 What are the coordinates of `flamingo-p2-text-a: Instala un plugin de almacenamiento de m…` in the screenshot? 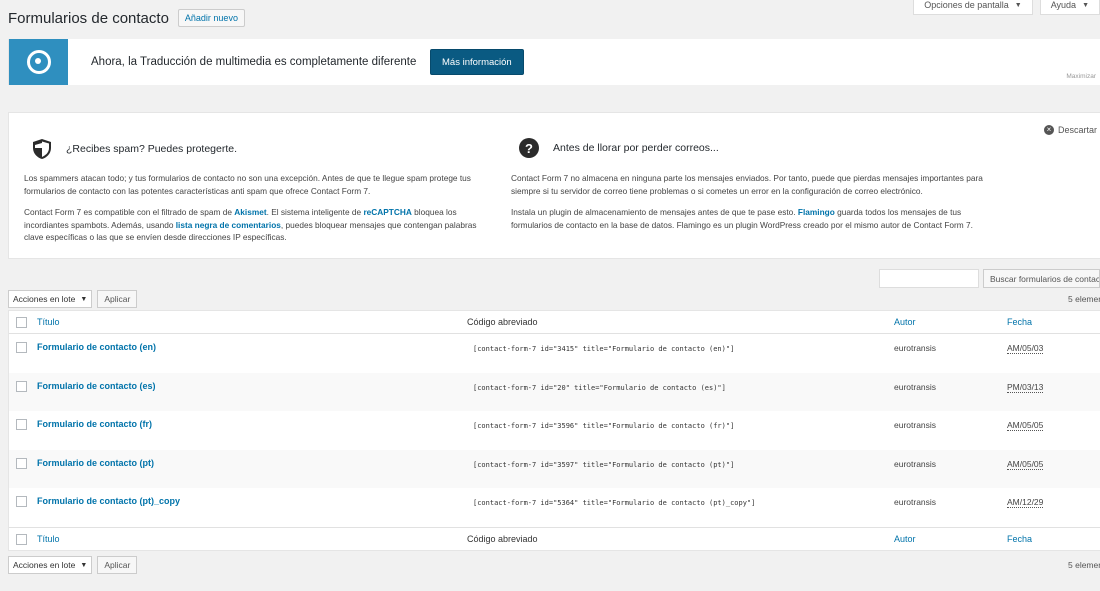 It's located at (654, 212).